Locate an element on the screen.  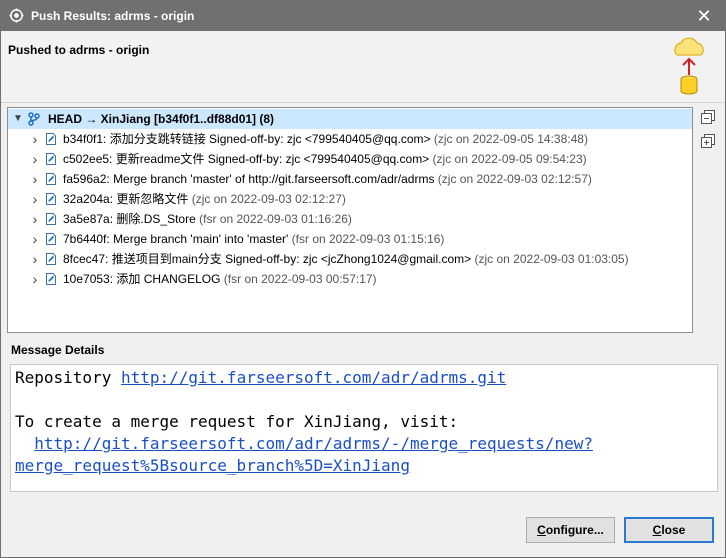
repository-prefix: Repository is located at coordinates (68, 377).